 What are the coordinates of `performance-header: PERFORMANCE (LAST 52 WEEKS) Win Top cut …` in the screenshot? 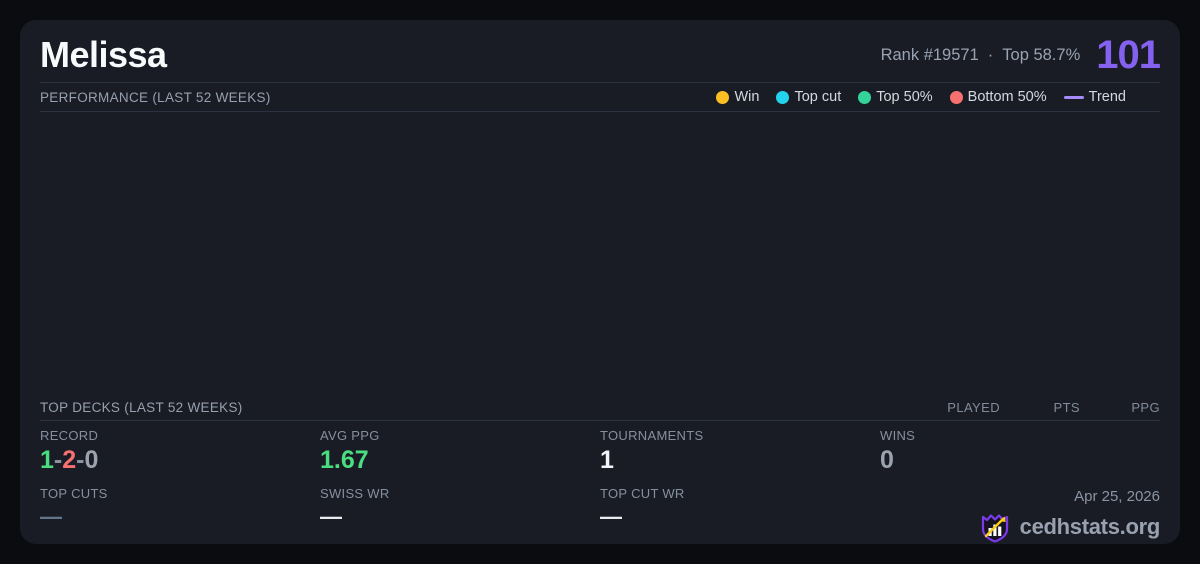 It's located at (600, 98).